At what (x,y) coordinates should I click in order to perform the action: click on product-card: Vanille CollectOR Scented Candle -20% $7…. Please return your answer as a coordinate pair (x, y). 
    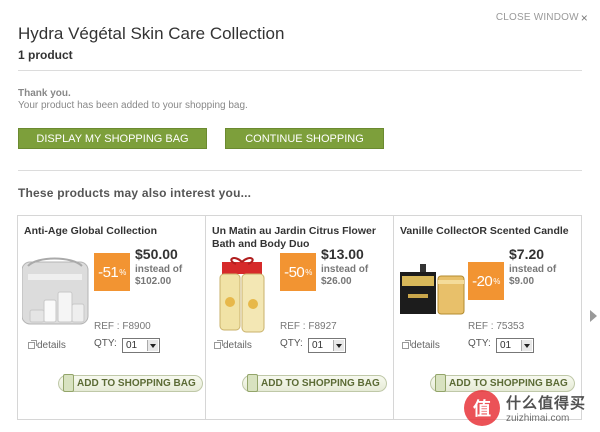
    Looking at the image, I should click on (487, 317).